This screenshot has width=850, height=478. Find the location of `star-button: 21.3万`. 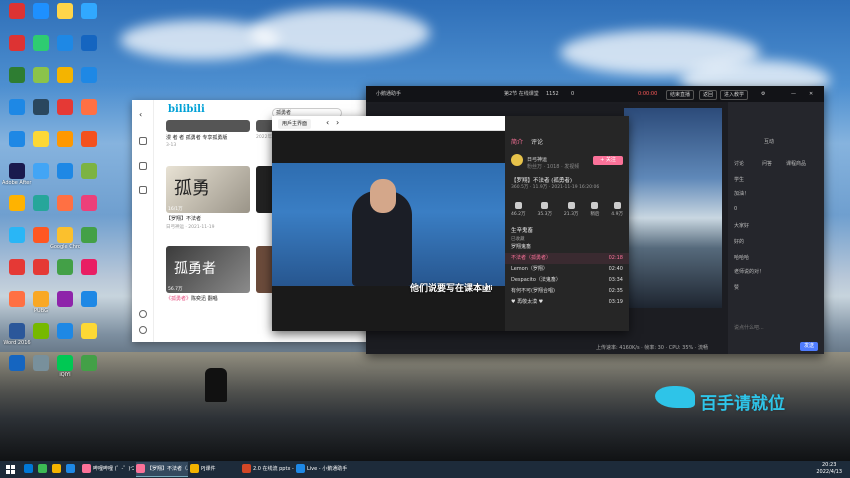

star-button: 21.3万 is located at coordinates (571, 209).